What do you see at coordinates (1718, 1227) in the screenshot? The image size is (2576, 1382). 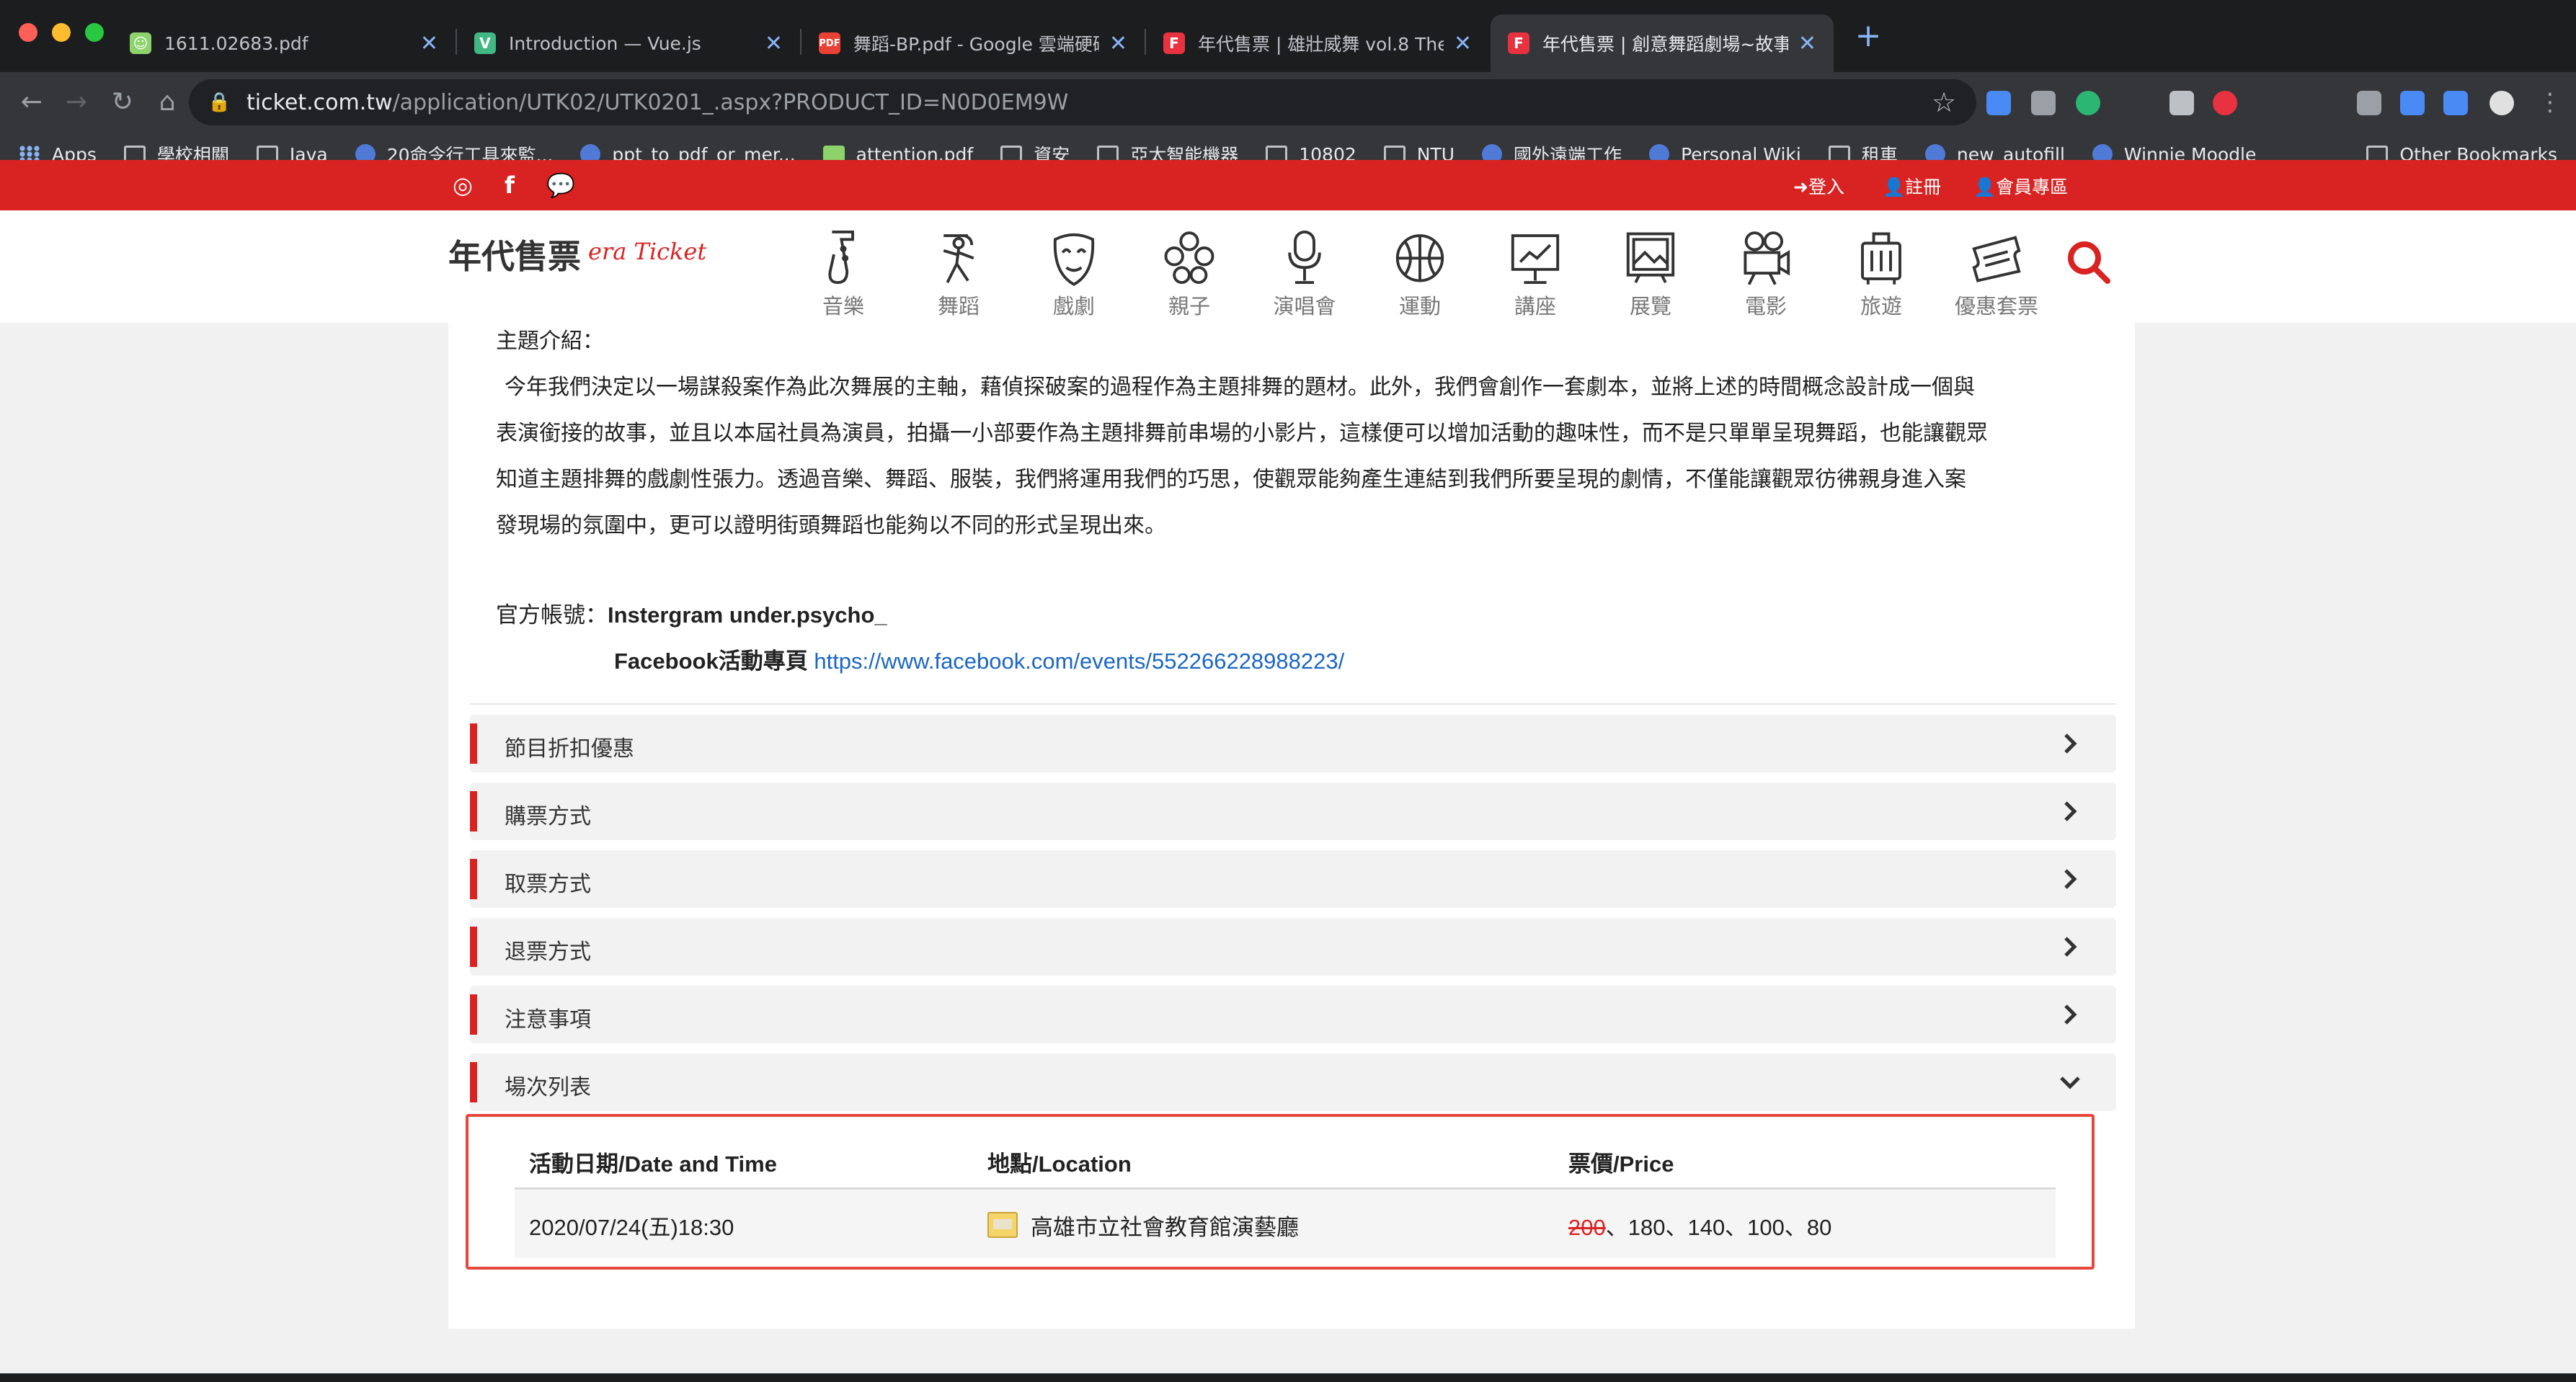 I see `price-available: 、180、140、100、80` at bounding box center [1718, 1227].